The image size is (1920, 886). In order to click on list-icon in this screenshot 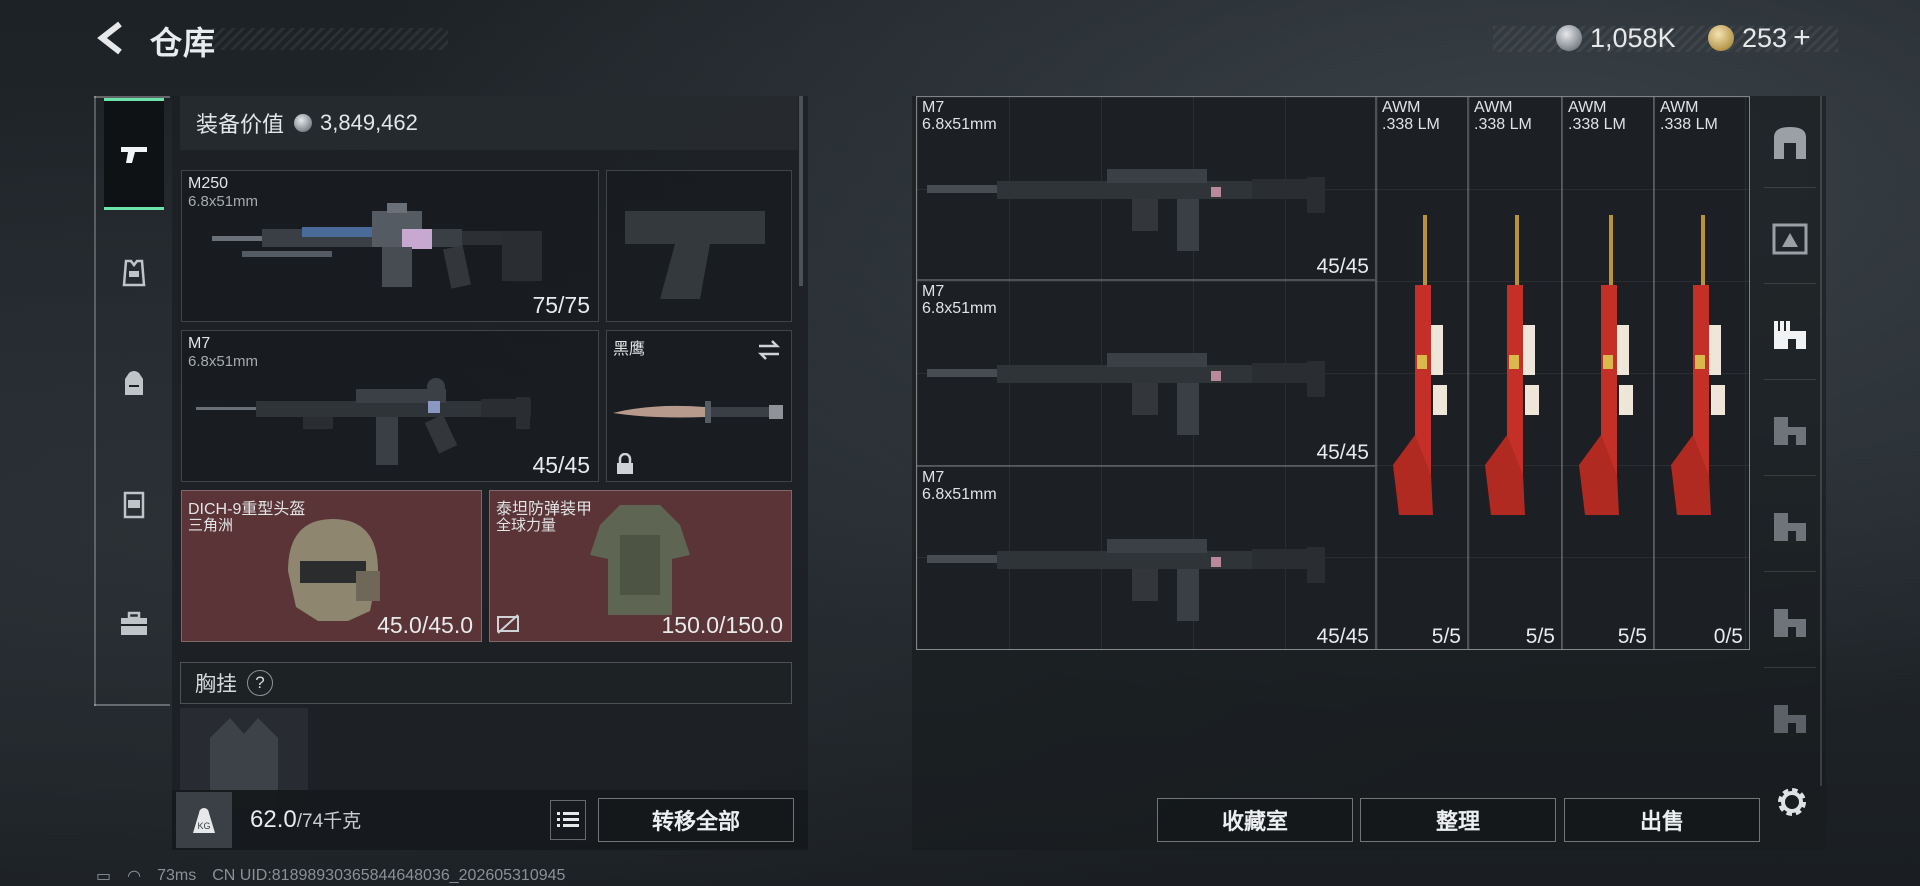, I will do `click(568, 819)`.